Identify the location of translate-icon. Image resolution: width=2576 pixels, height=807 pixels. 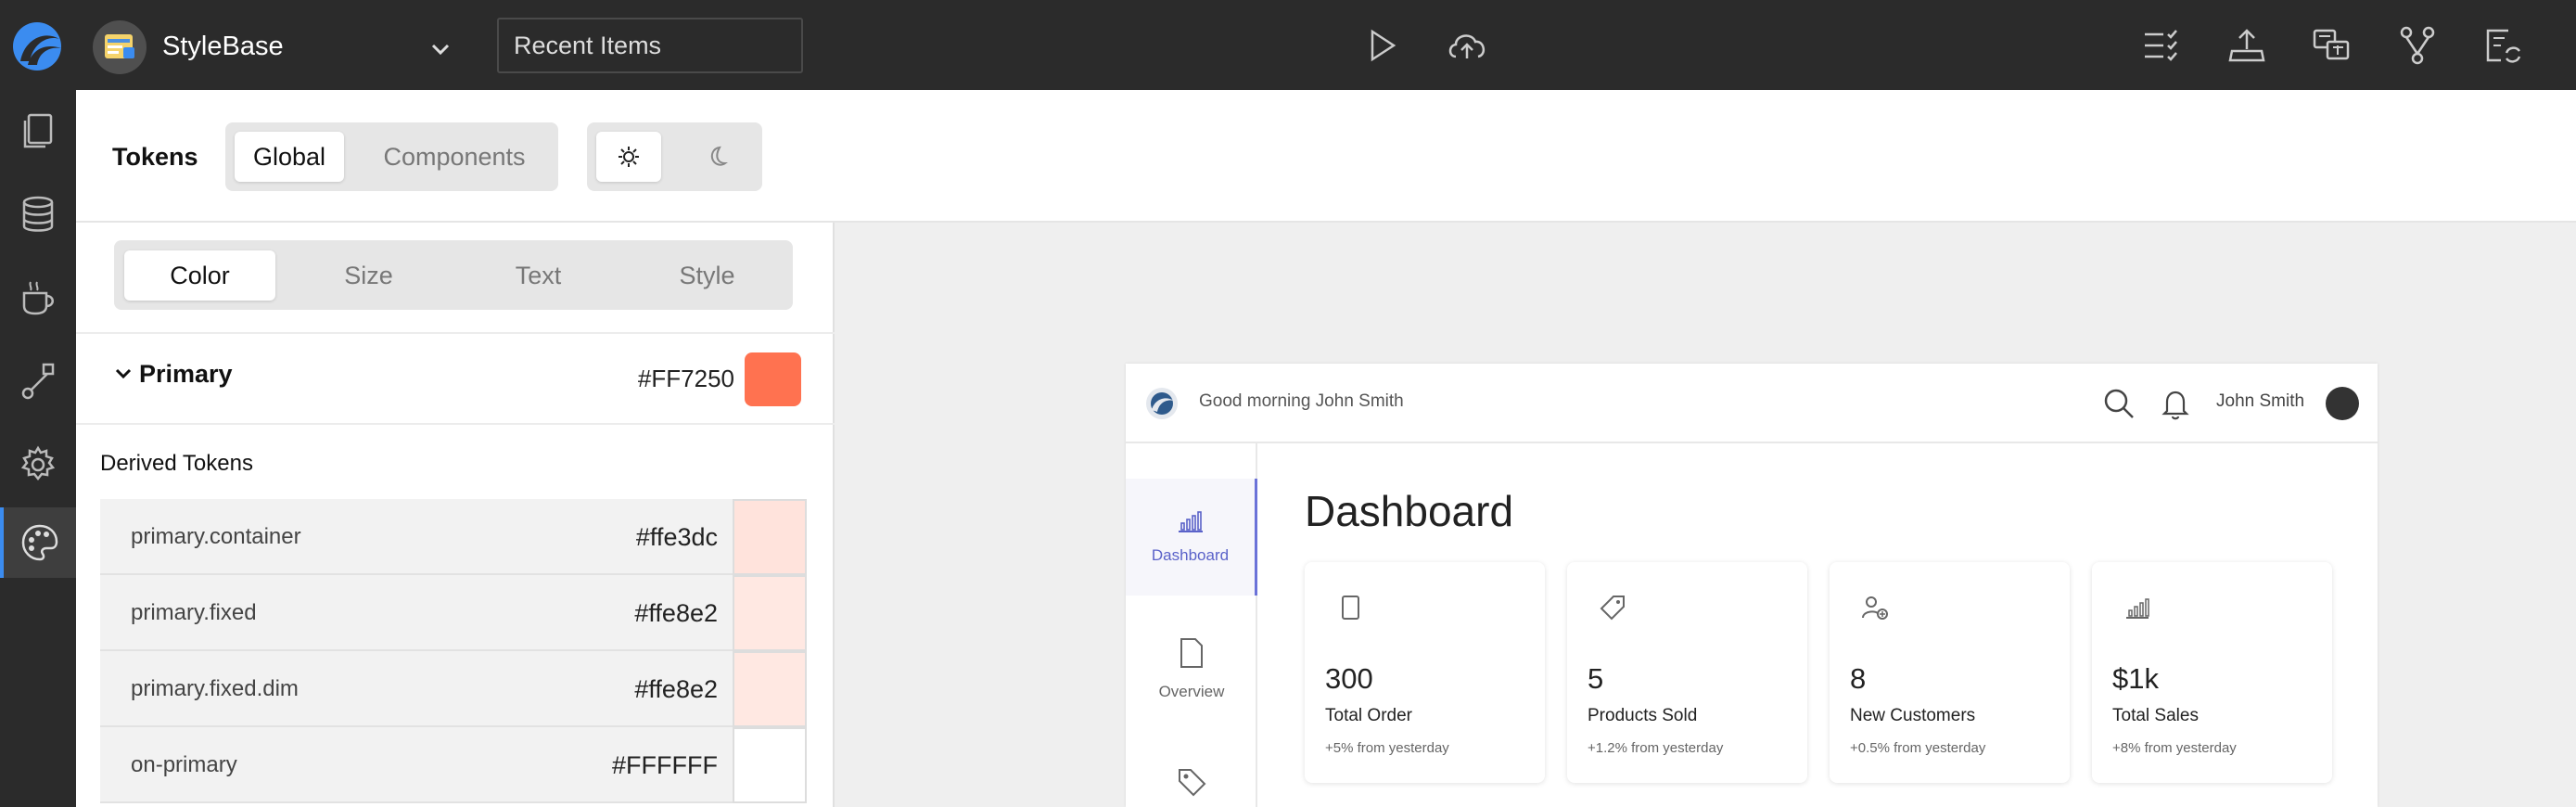
(2332, 45).